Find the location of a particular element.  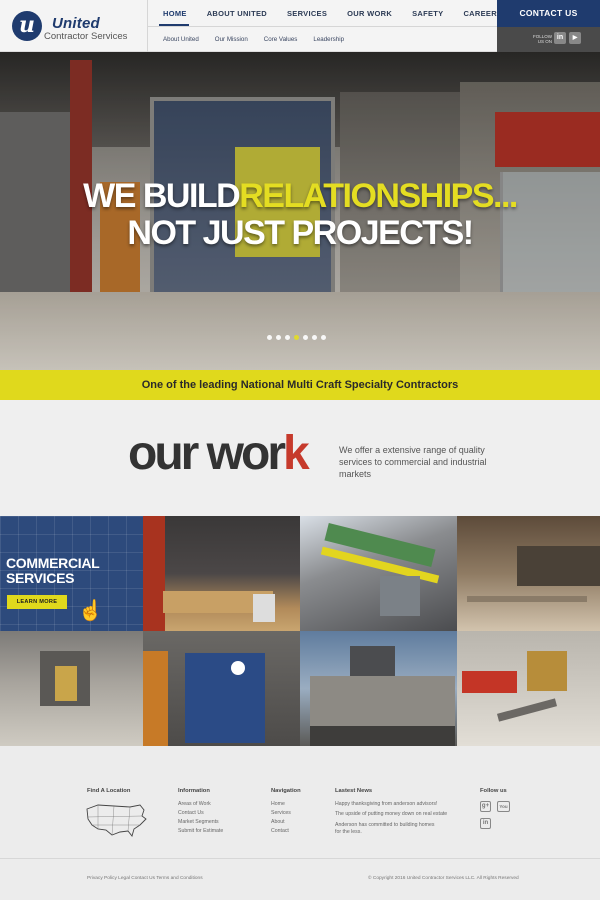

youtube-icon: You is located at coordinates (503, 806).